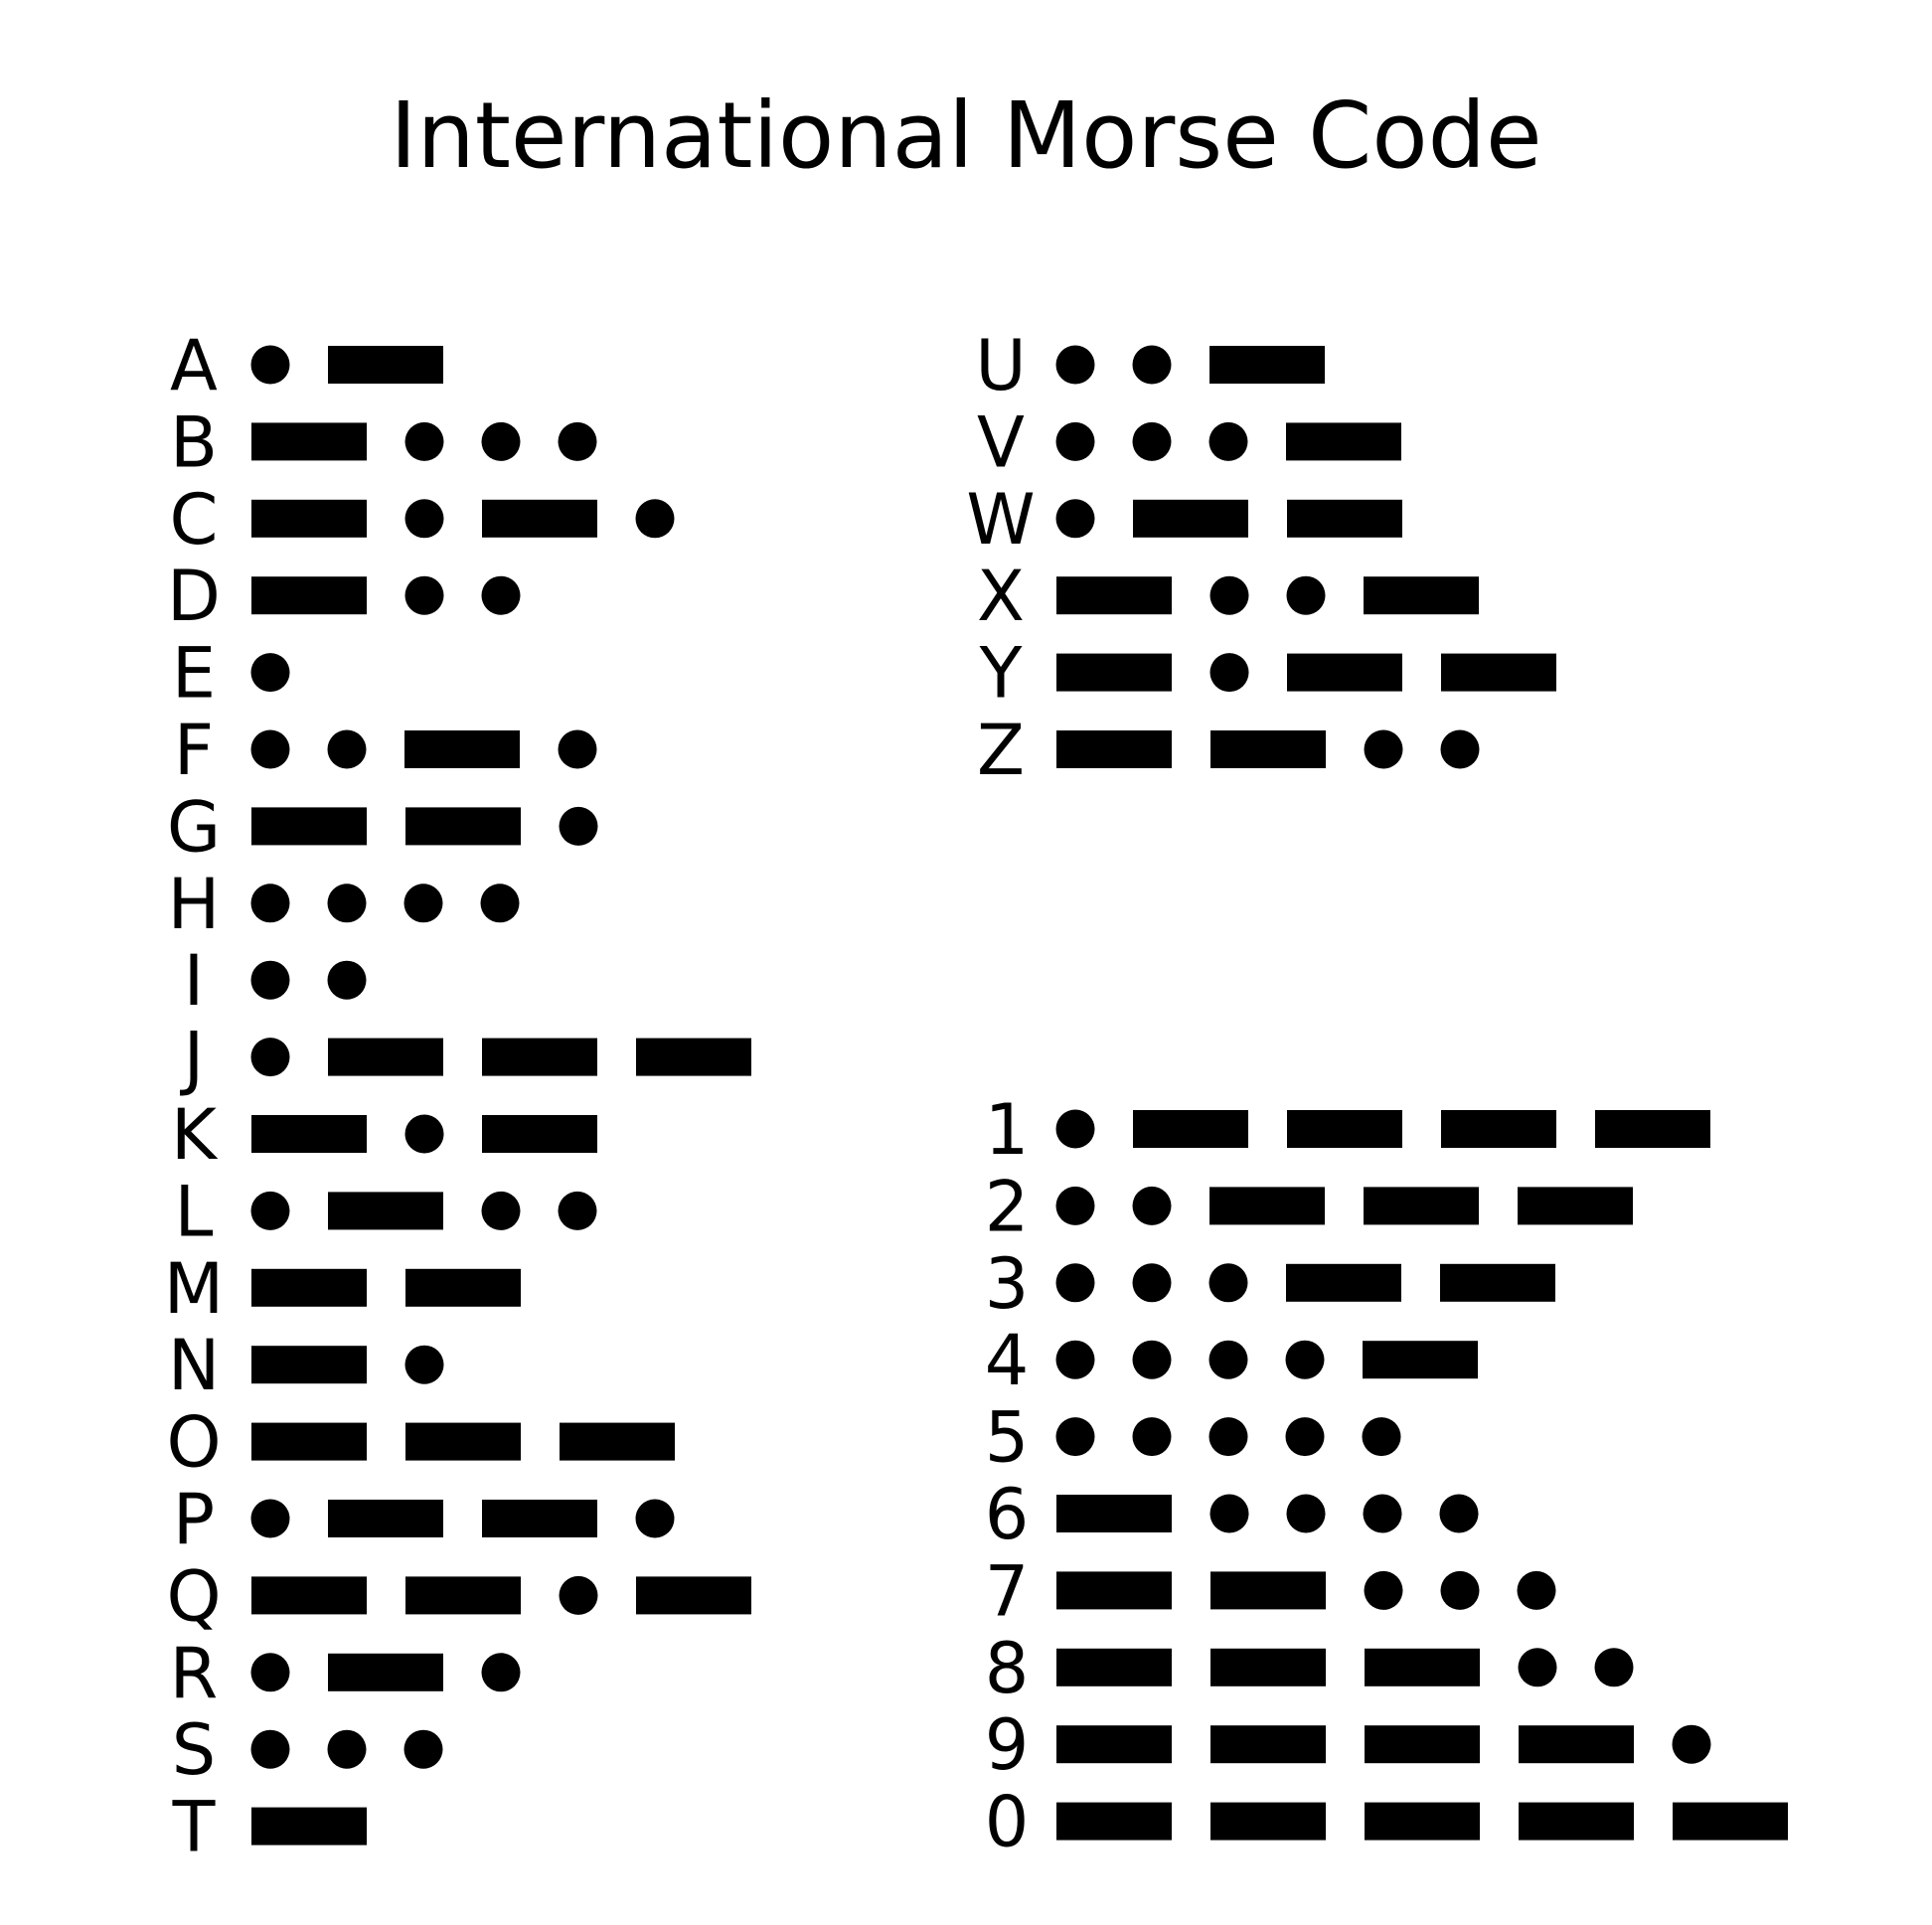  Describe the element at coordinates (465, 1058) in the screenshot. I see `morse-row-j: J` at that location.